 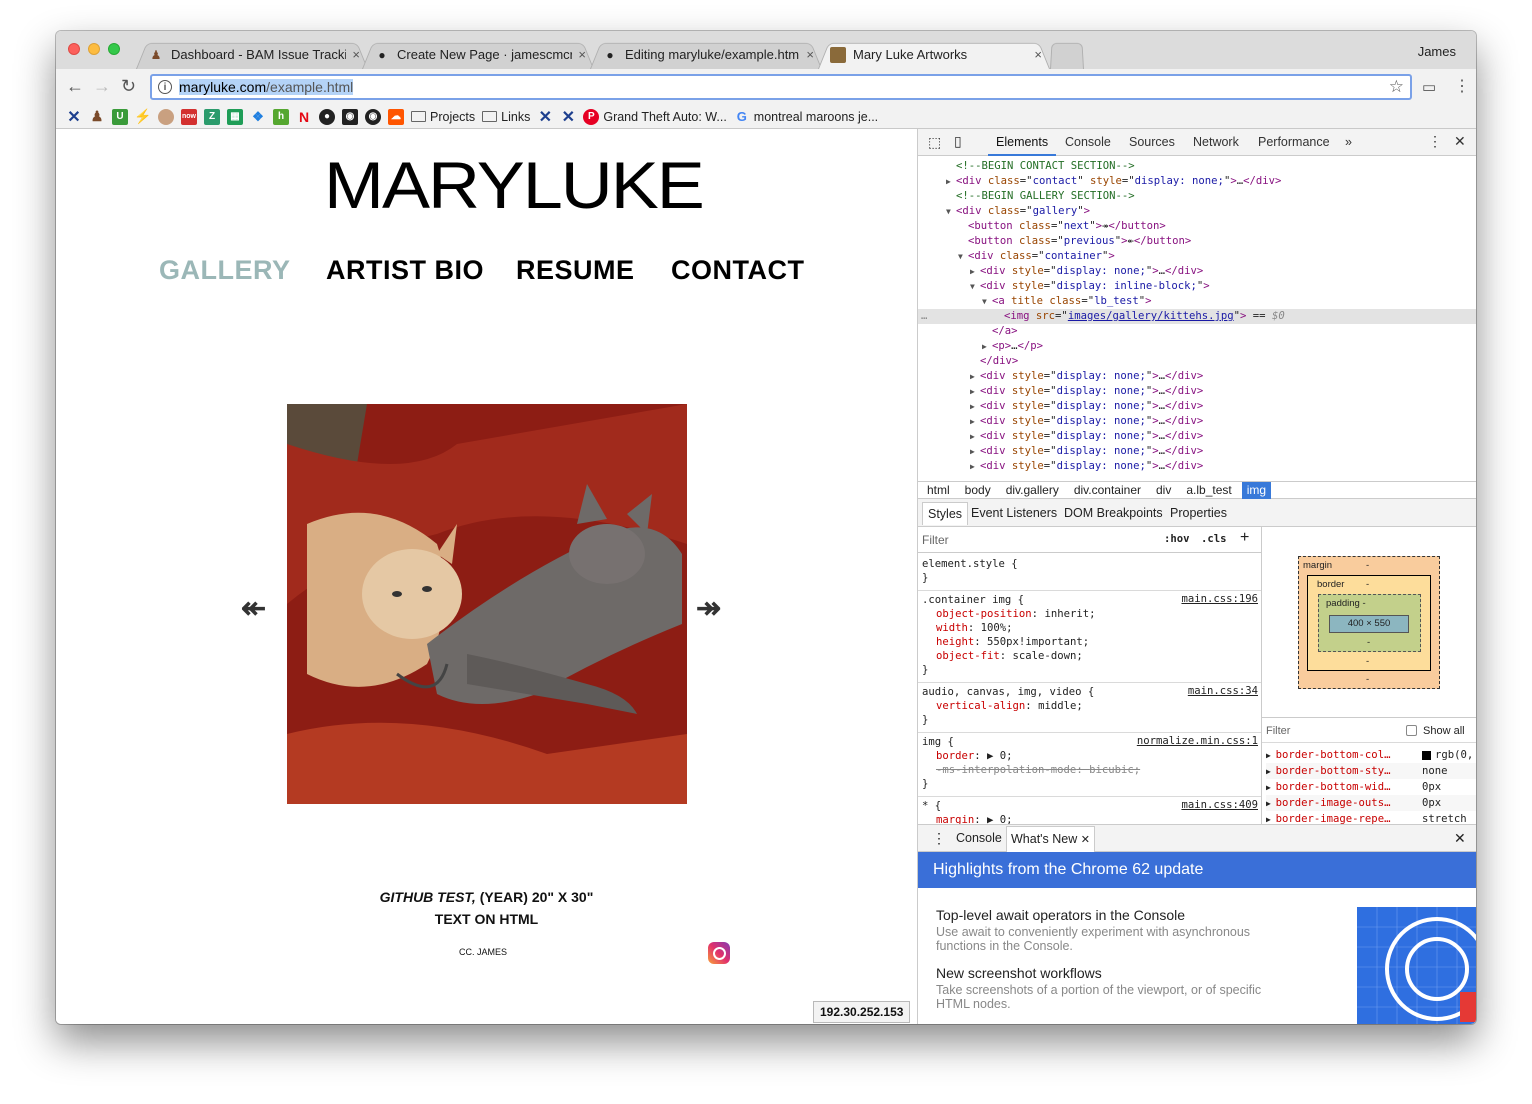 I want to click on dom-node: ▼ <div style="display: inline-block;">, so click(x=1197, y=286).